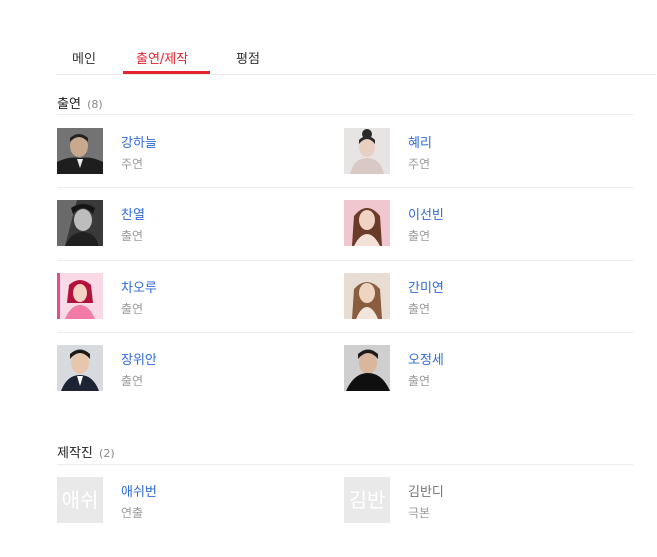 The height and width of the screenshot is (557, 657). I want to click on person-name: 혜리, so click(420, 141).